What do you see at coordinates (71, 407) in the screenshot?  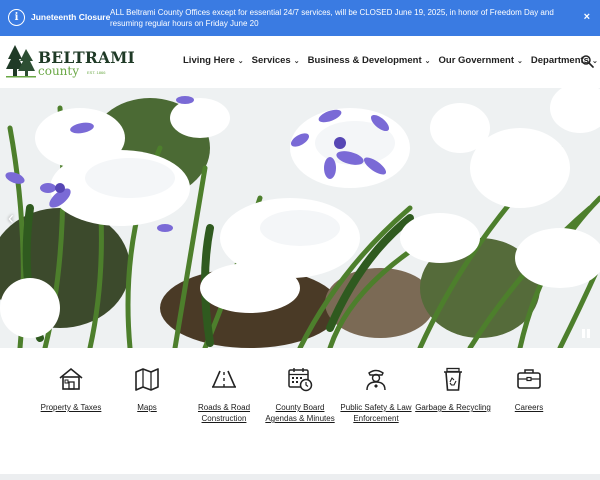 I see `quick-link-label: Property & Taxes` at bounding box center [71, 407].